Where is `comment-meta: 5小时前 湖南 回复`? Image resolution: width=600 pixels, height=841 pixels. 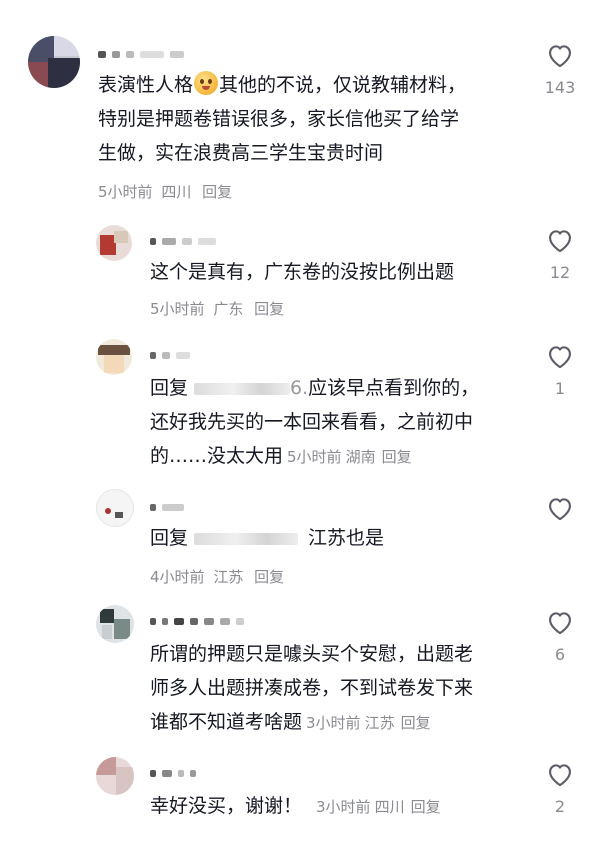 comment-meta: 5小时前 湖南 回复 is located at coordinates (349, 457).